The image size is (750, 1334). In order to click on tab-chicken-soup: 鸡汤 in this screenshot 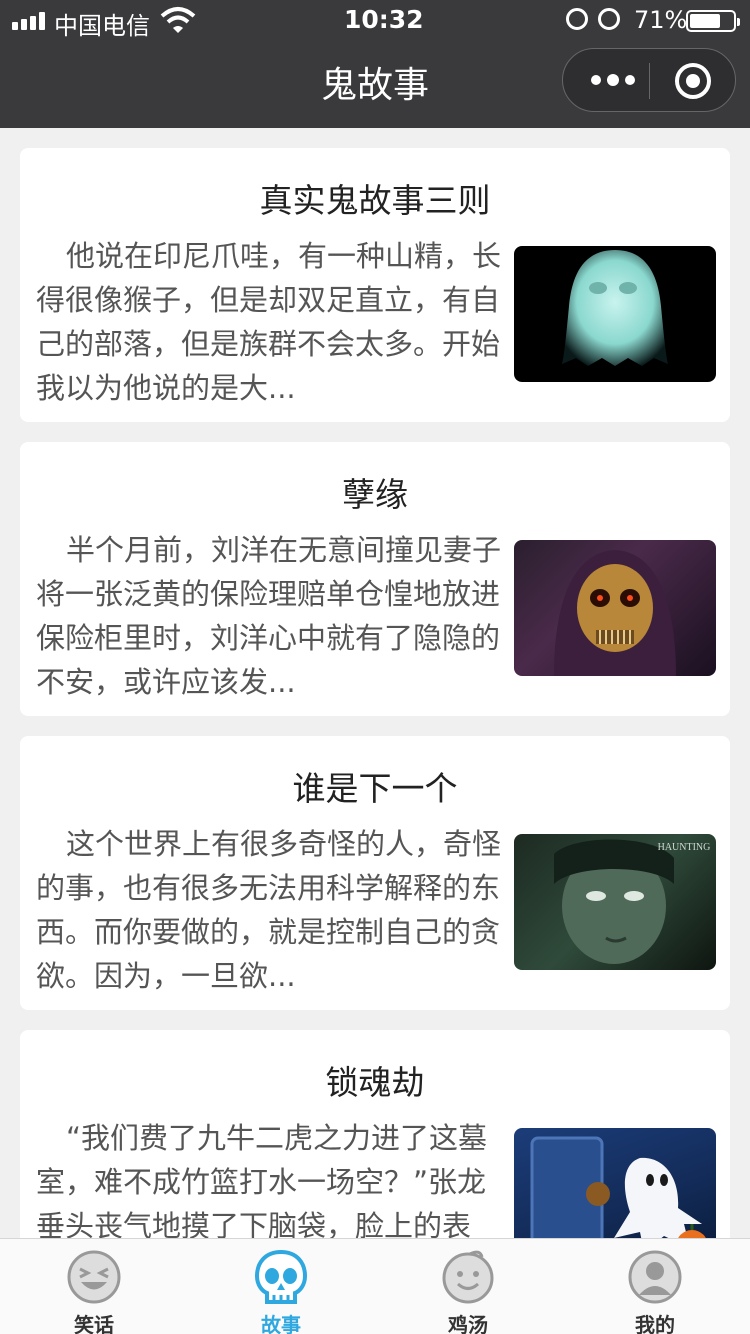, I will do `click(468, 1286)`.